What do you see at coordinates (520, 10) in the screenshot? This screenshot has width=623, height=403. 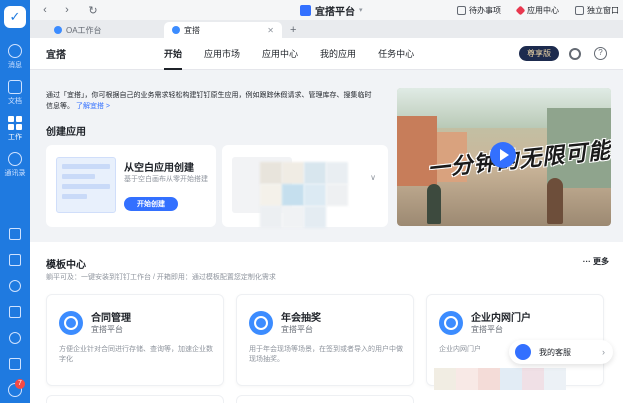 I see `app-center-icon` at bounding box center [520, 10].